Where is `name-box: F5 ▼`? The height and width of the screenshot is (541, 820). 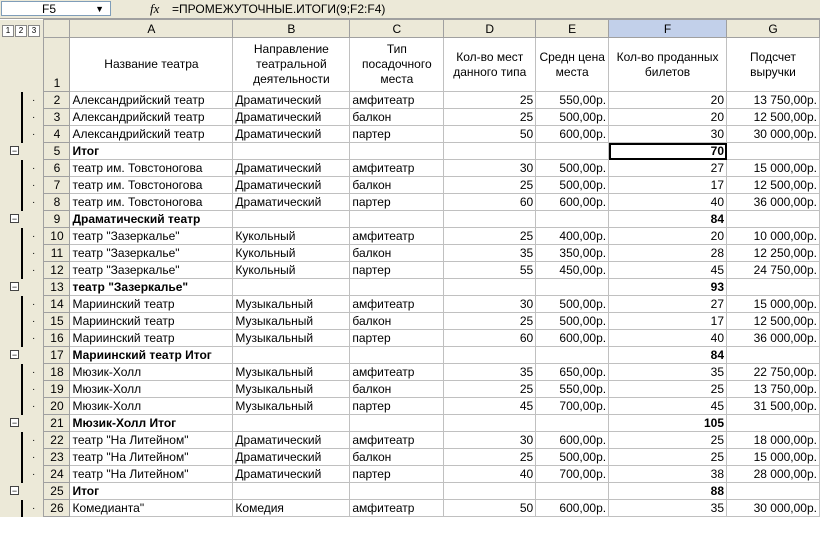 name-box: F5 ▼ is located at coordinates (56, 8).